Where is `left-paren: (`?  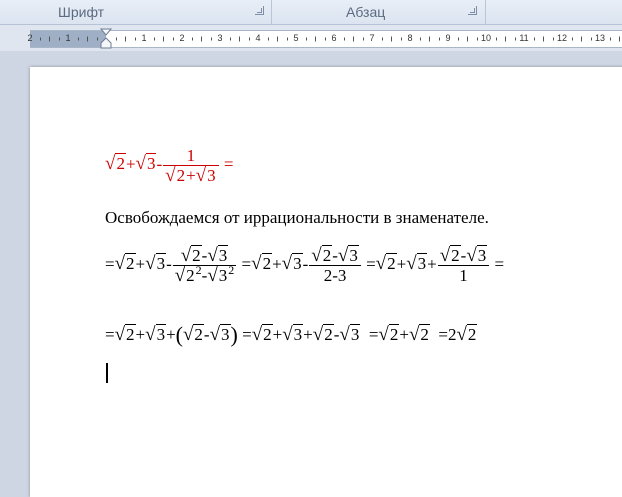
left-paren: ( is located at coordinates (179, 334).